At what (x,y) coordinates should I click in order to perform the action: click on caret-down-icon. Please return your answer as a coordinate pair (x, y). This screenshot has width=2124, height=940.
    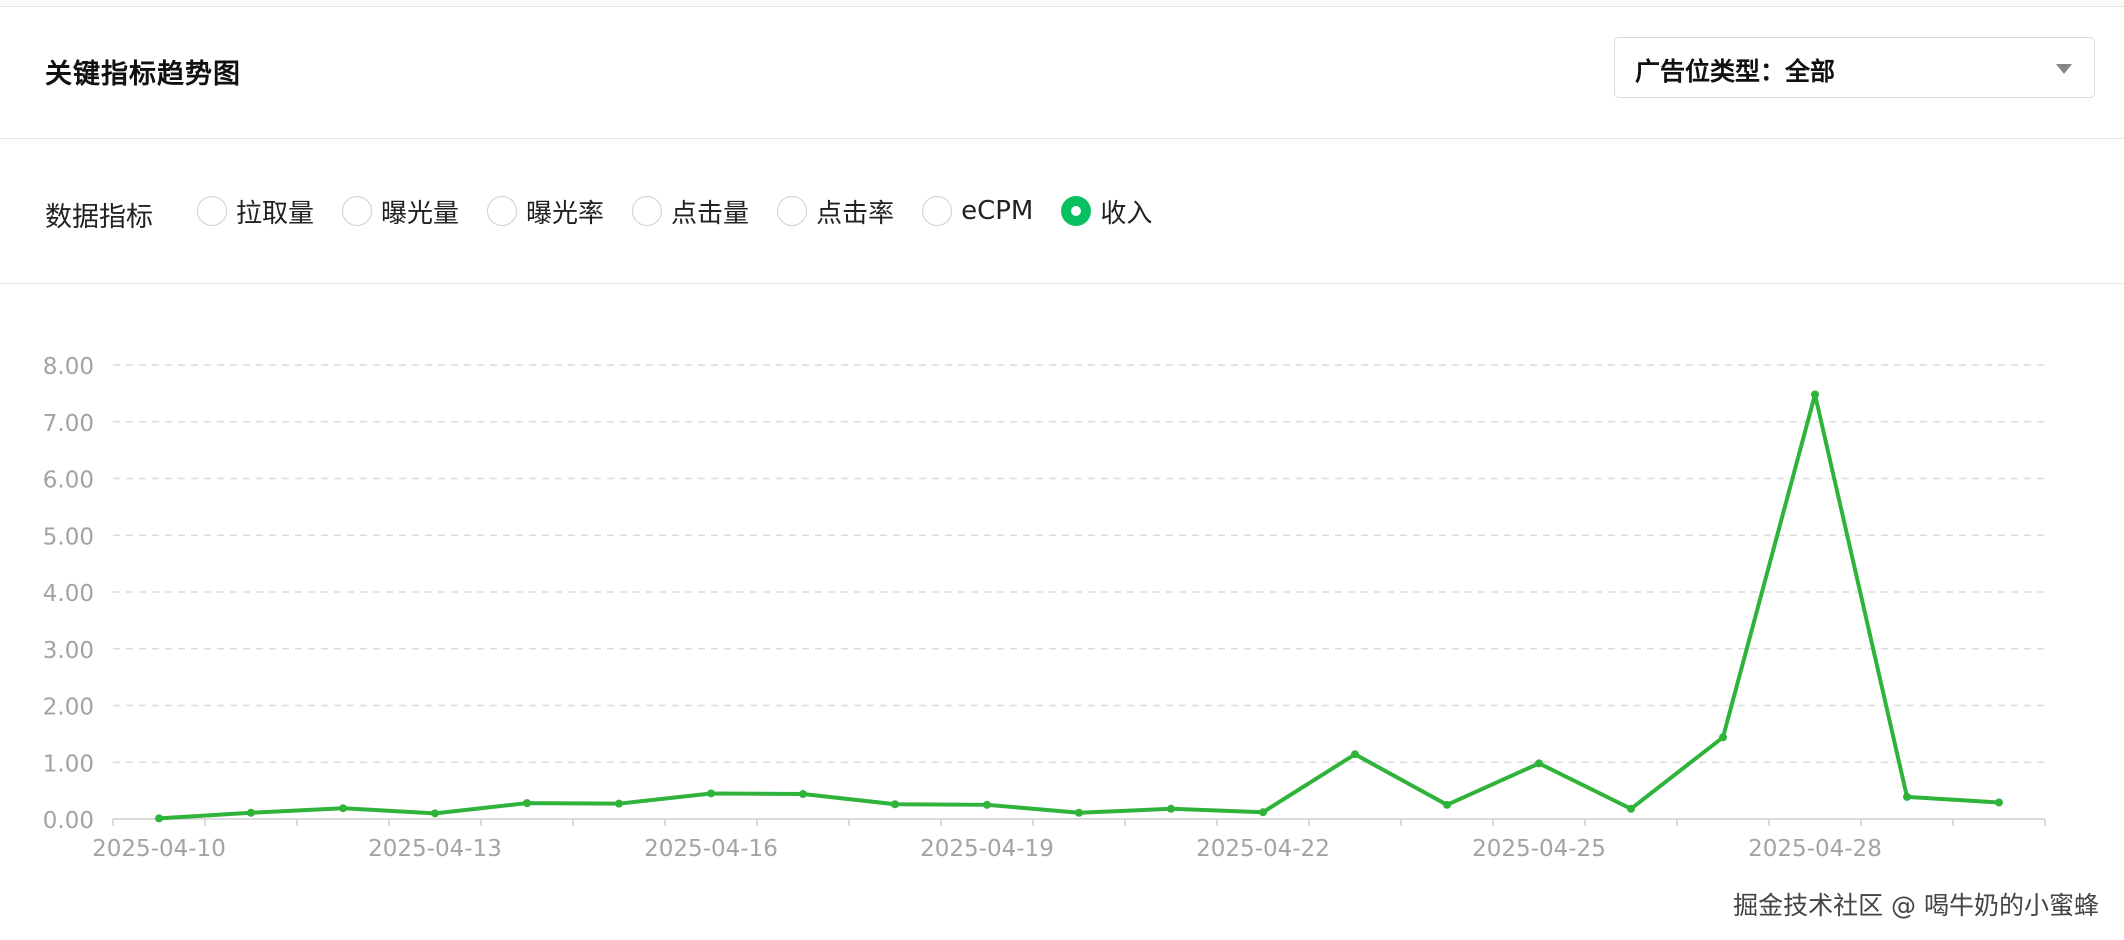
    Looking at the image, I should click on (2064, 69).